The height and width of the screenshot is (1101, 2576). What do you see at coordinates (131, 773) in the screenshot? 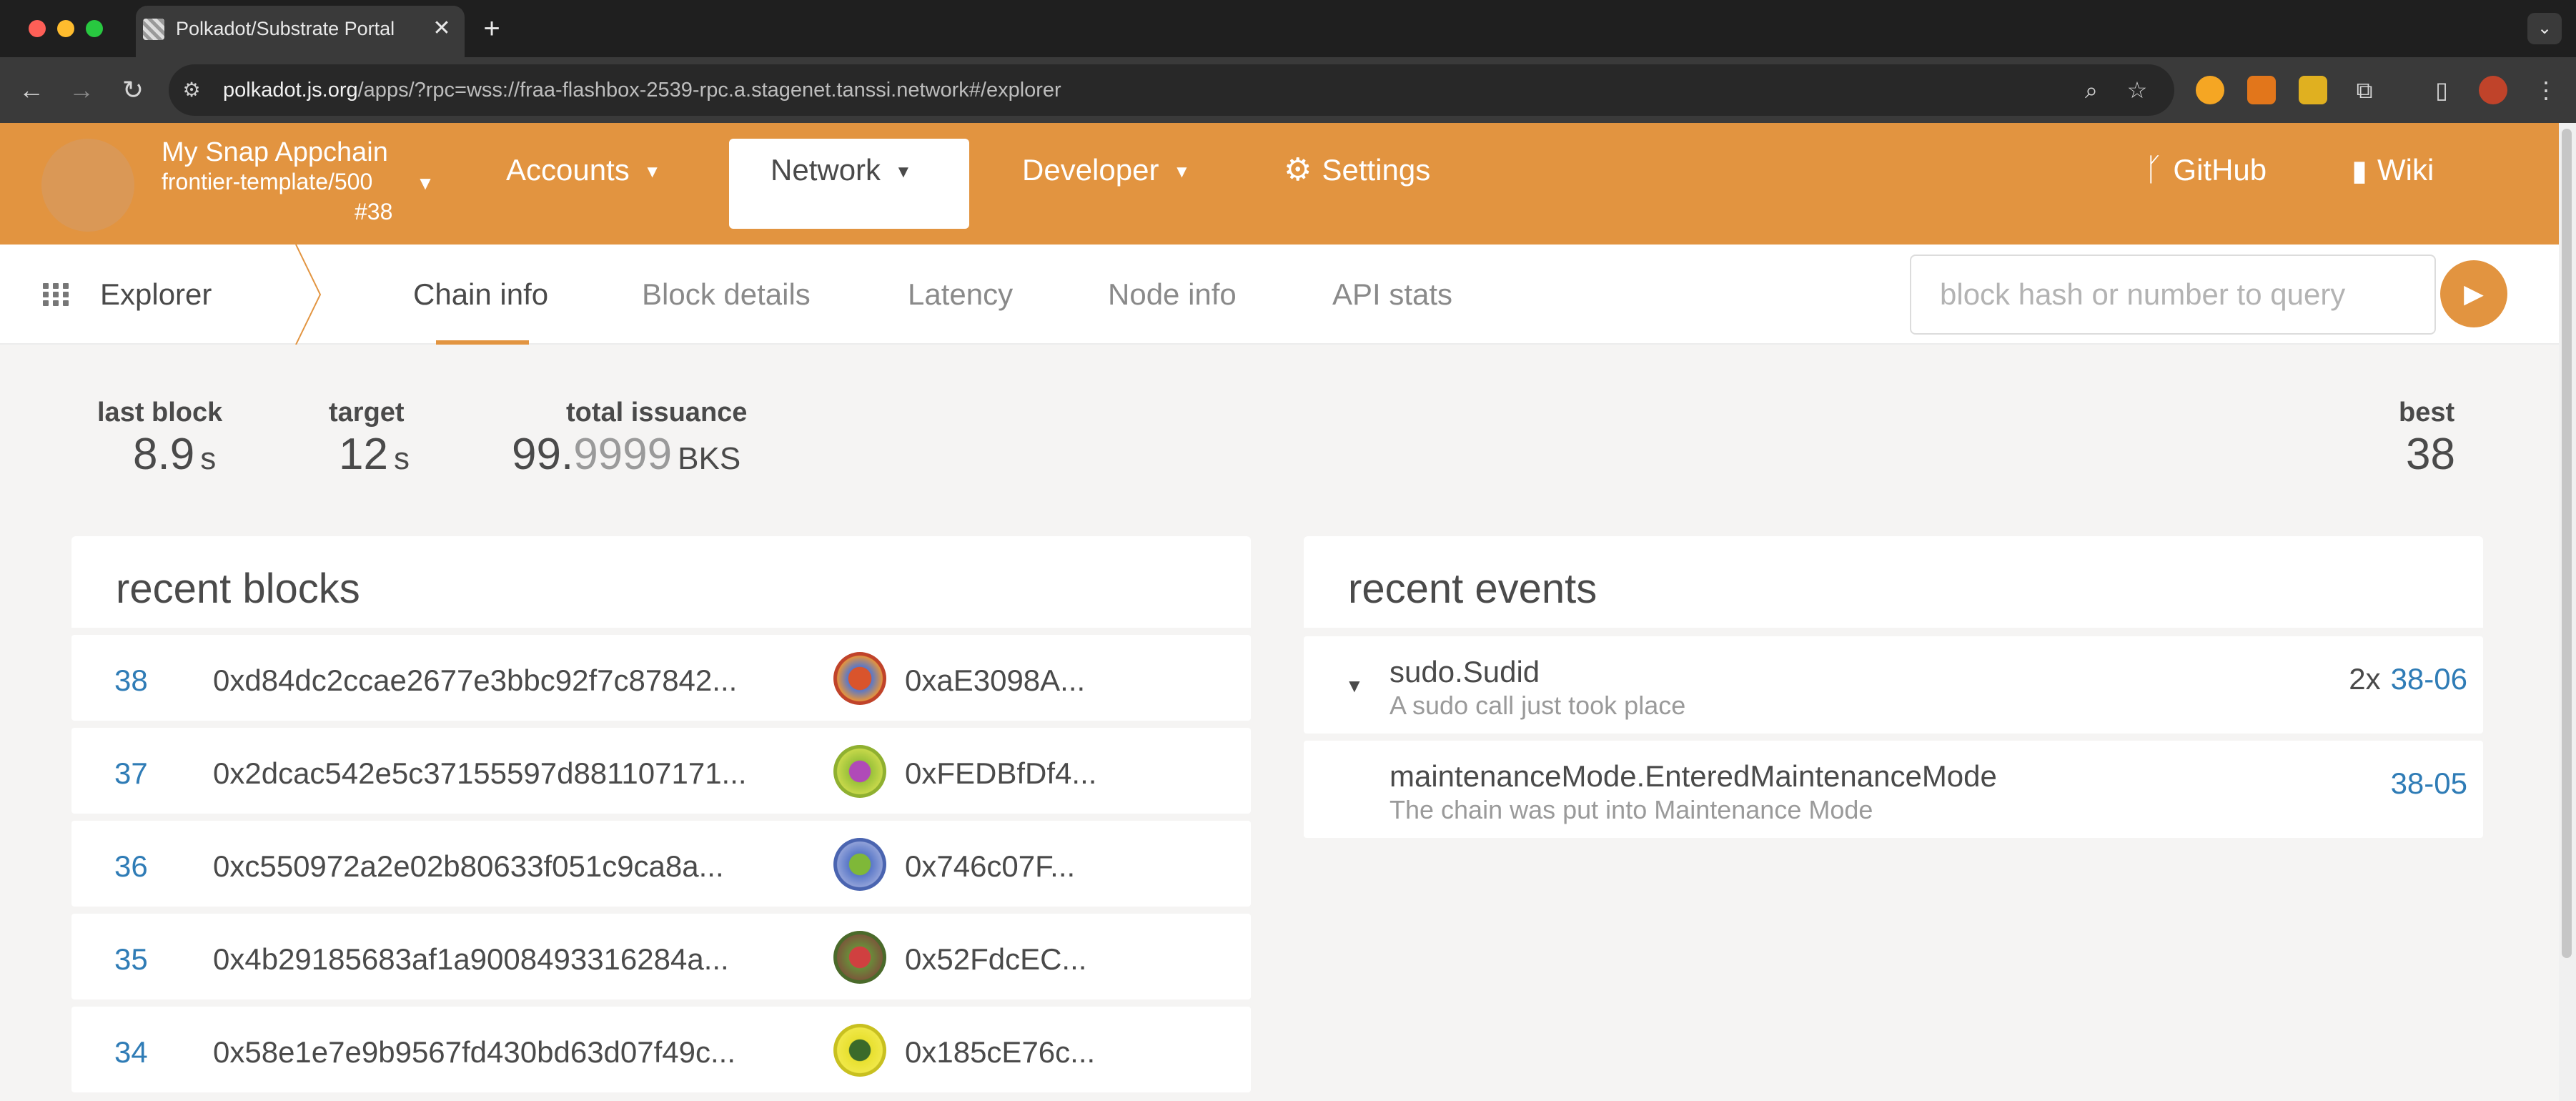
I see `block-number-link: 37` at bounding box center [131, 773].